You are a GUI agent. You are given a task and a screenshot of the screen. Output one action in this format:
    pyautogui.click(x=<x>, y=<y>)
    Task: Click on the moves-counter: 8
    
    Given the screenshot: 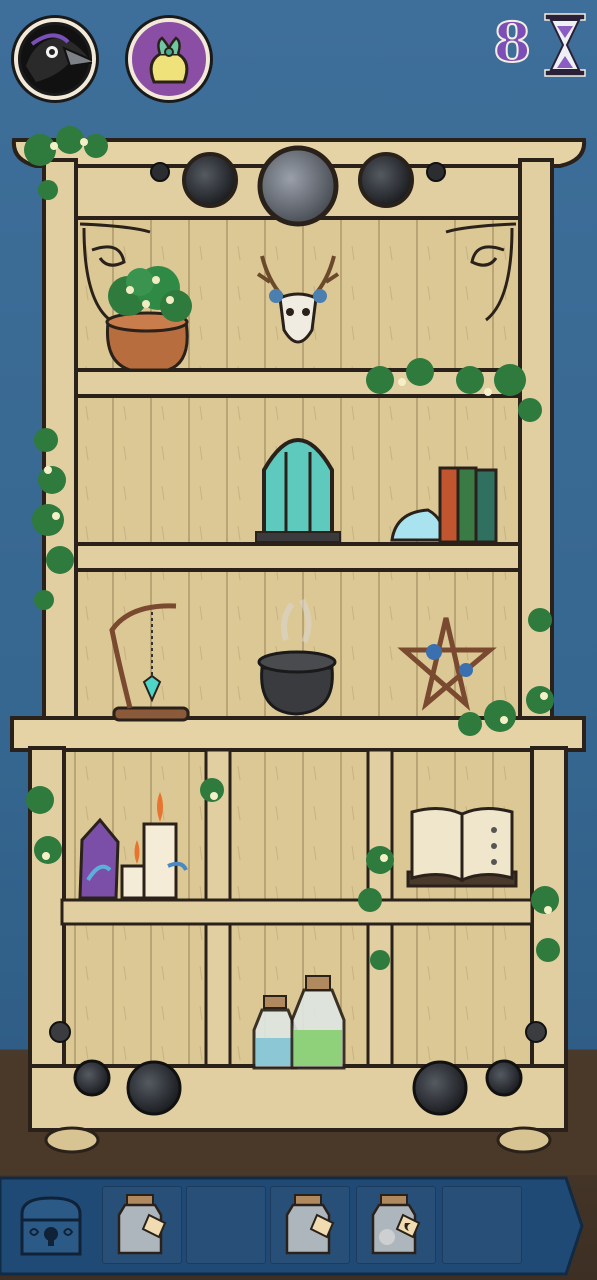 What is the action you would take?
    pyautogui.click(x=512, y=42)
    